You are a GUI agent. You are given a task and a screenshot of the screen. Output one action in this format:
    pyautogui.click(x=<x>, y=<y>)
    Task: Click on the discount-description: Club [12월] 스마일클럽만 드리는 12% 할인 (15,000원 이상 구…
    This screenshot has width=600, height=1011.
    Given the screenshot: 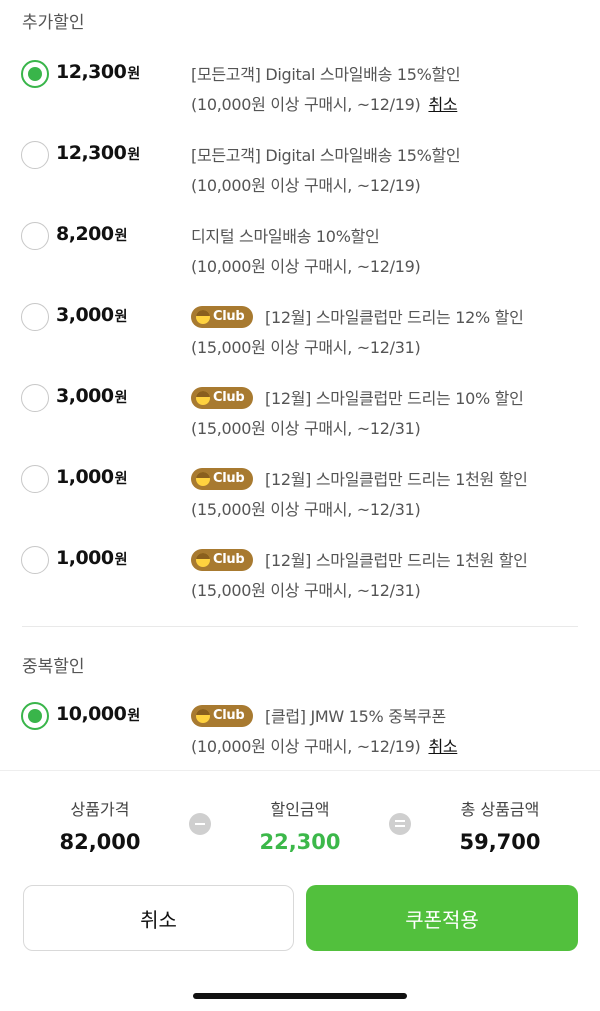 What is the action you would take?
    pyautogui.click(x=391, y=333)
    